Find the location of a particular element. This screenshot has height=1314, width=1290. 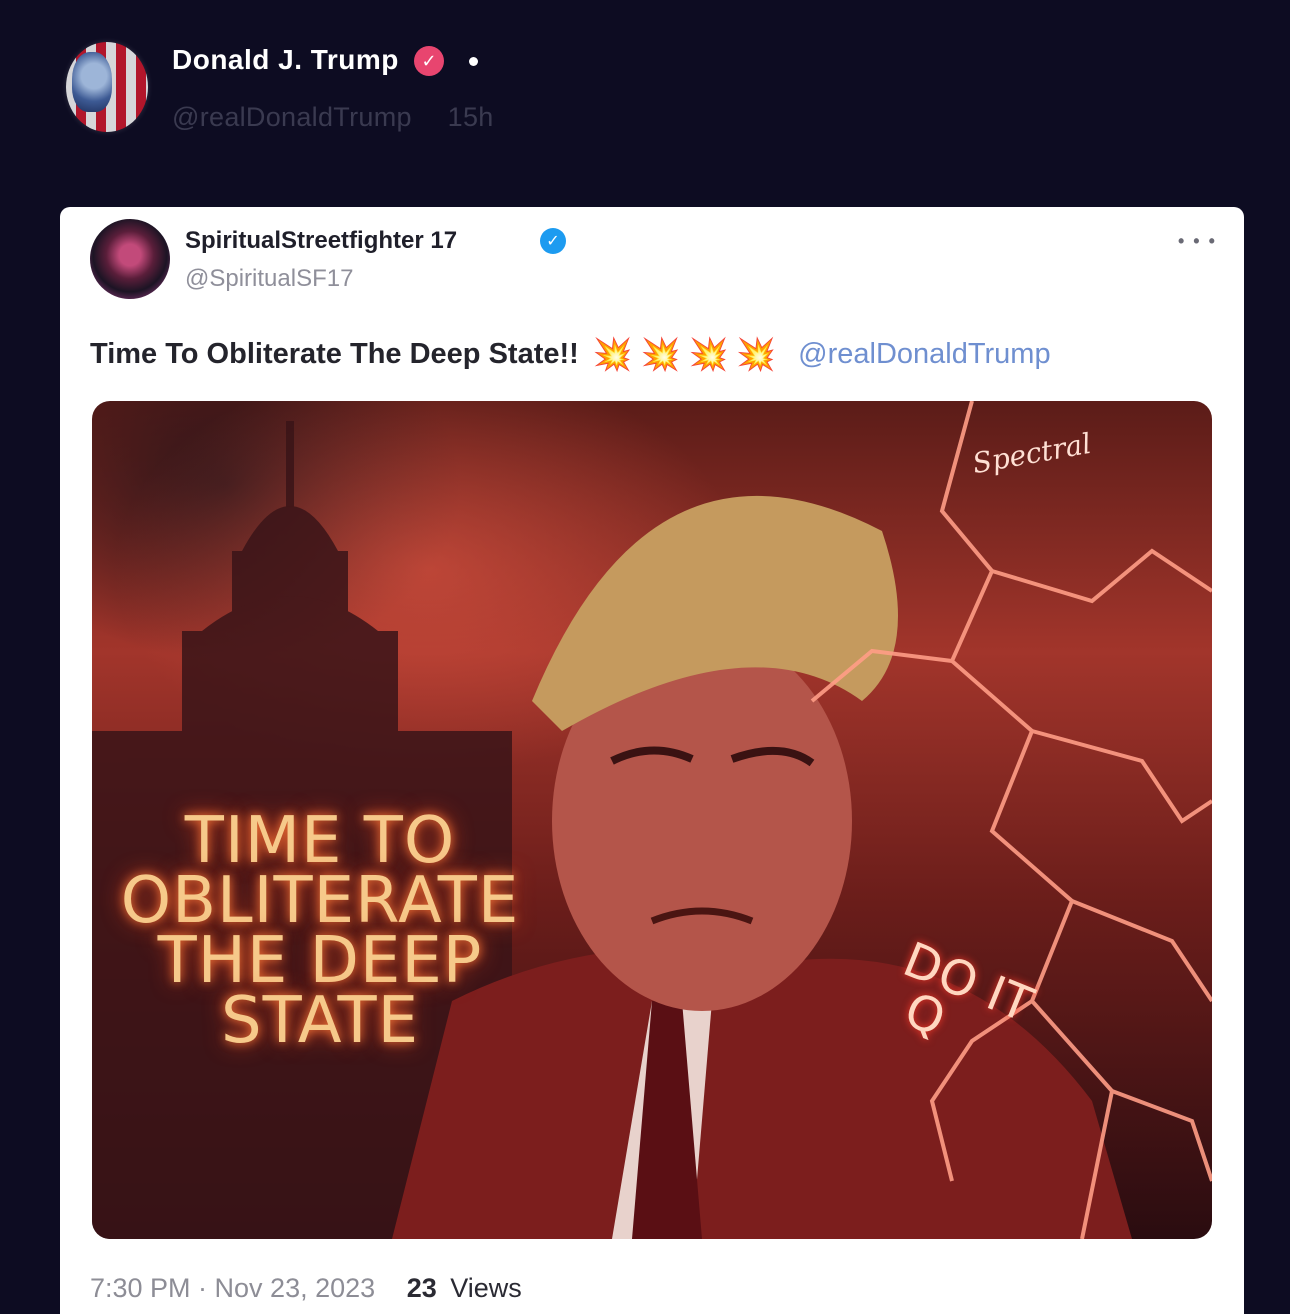

views-count: 23 is located at coordinates (421, 1288).